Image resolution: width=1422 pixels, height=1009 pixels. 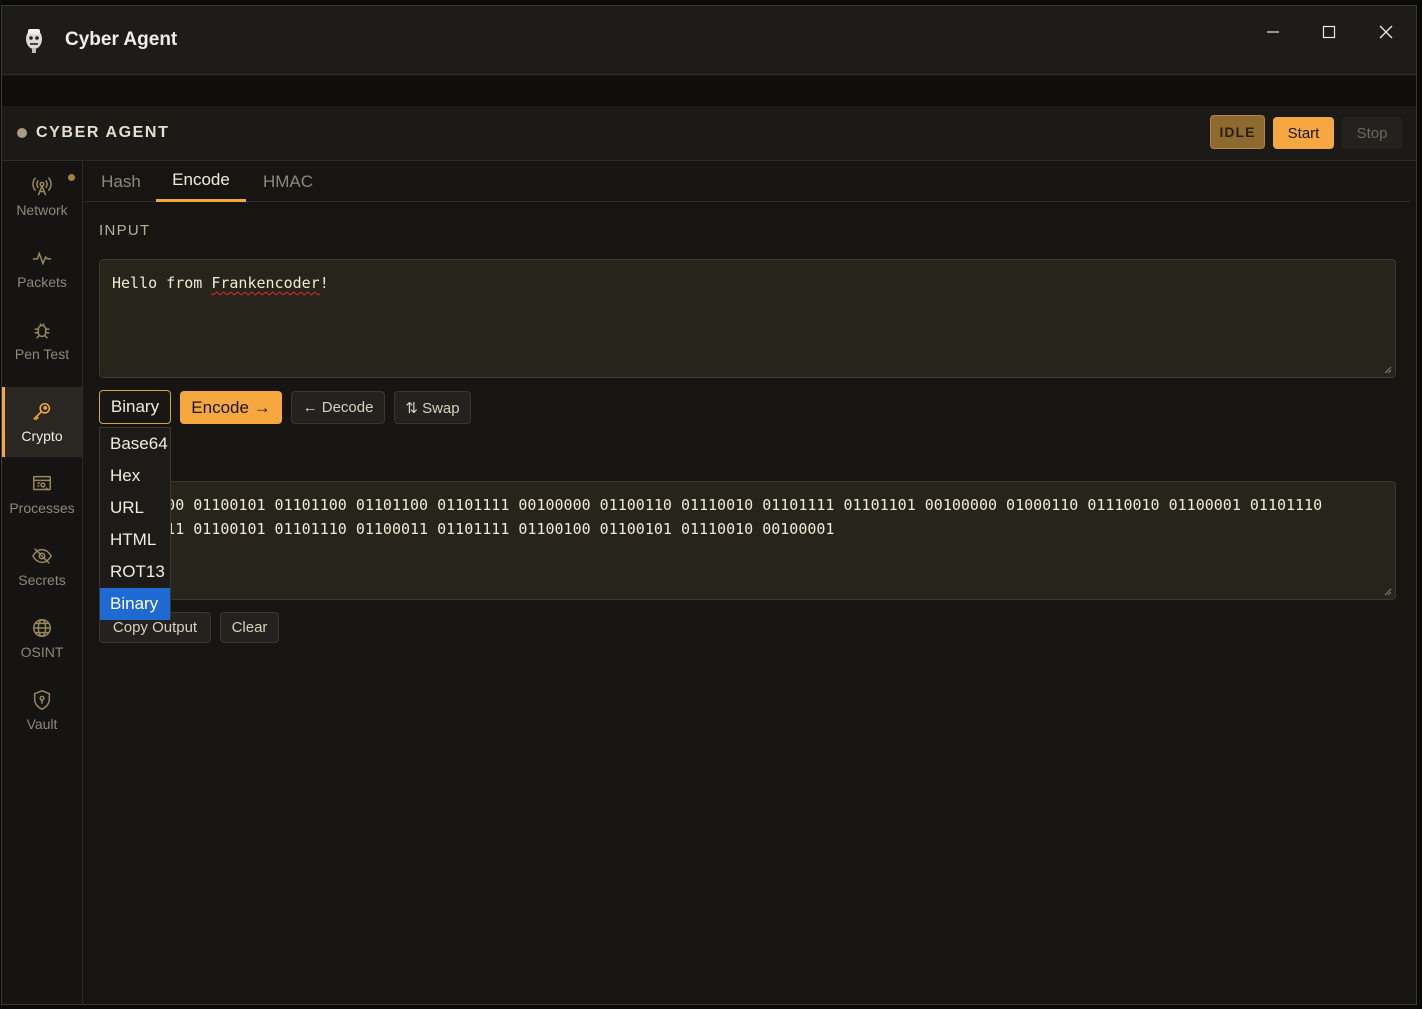 I want to click on decode-button: ← Decode, so click(x=338, y=407).